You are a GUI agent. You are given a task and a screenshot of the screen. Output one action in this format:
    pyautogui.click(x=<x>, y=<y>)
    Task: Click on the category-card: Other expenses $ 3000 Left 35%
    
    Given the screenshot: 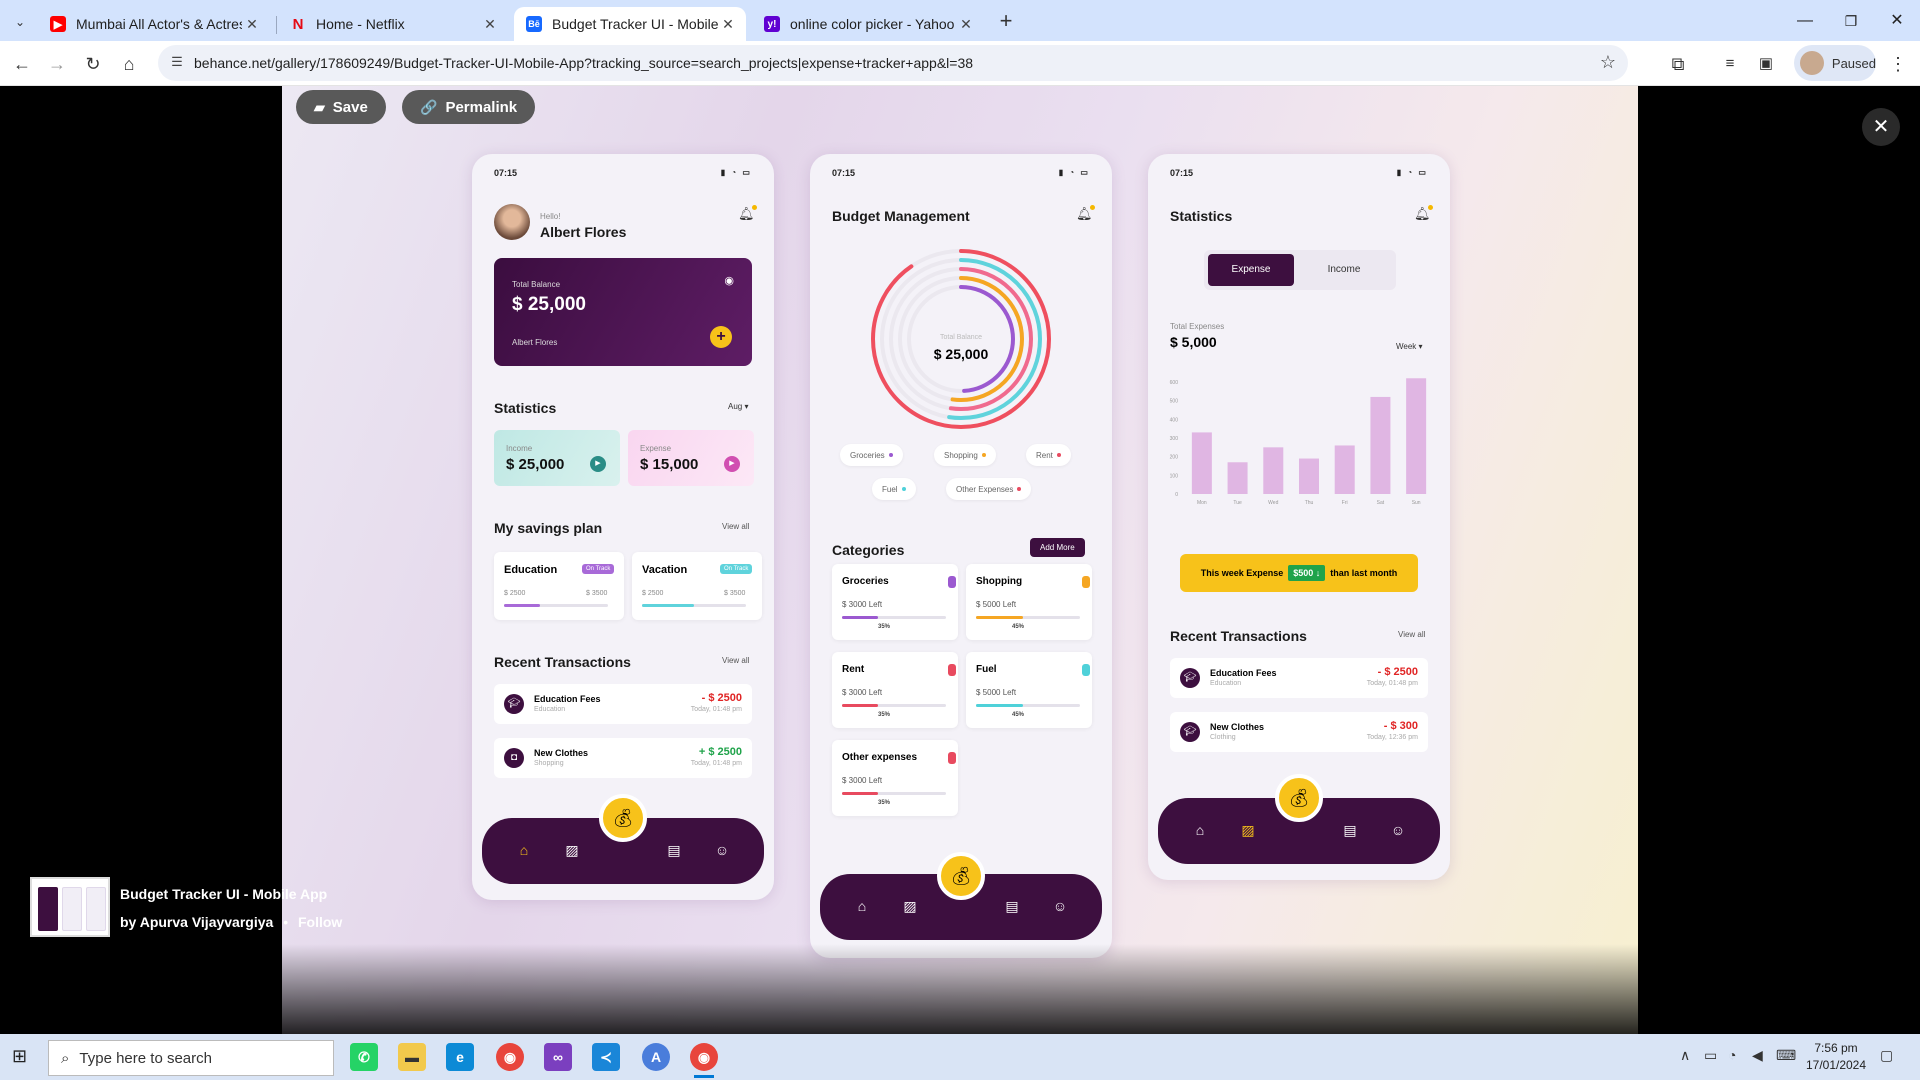 What is the action you would take?
    pyautogui.click(x=895, y=778)
    